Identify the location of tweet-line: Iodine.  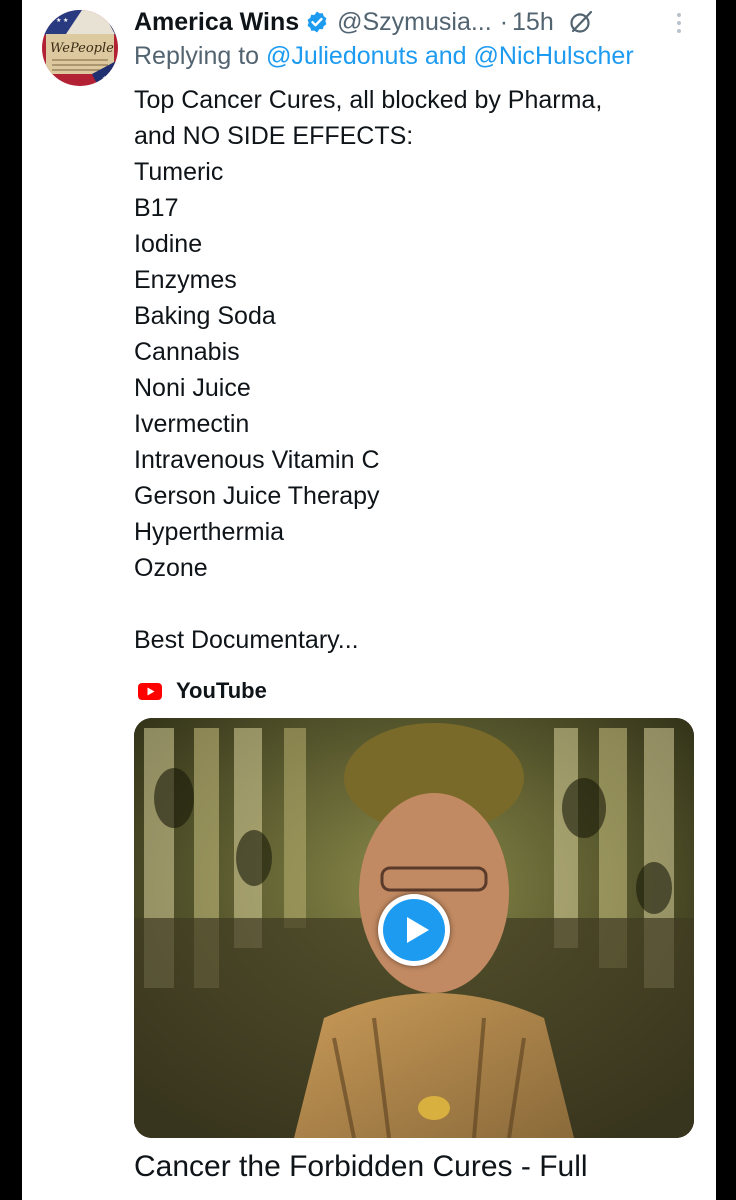
(168, 244).